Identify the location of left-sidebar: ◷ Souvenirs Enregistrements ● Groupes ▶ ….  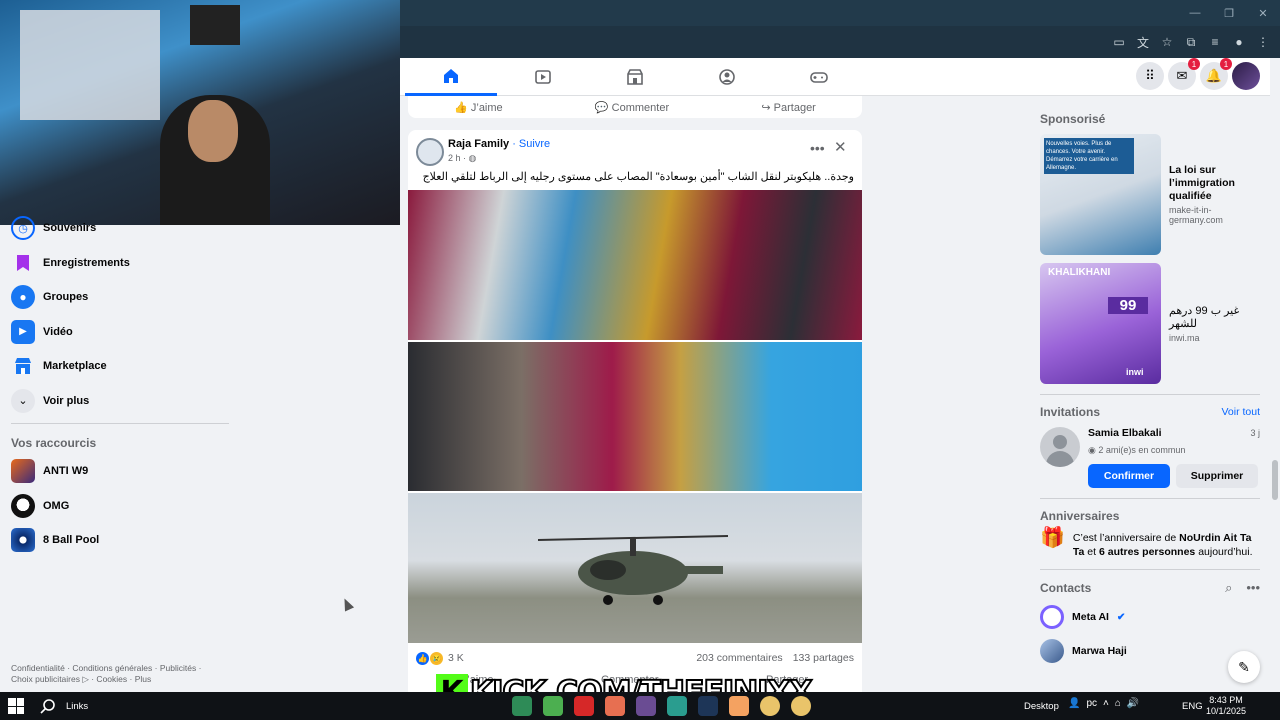
(120, 387).